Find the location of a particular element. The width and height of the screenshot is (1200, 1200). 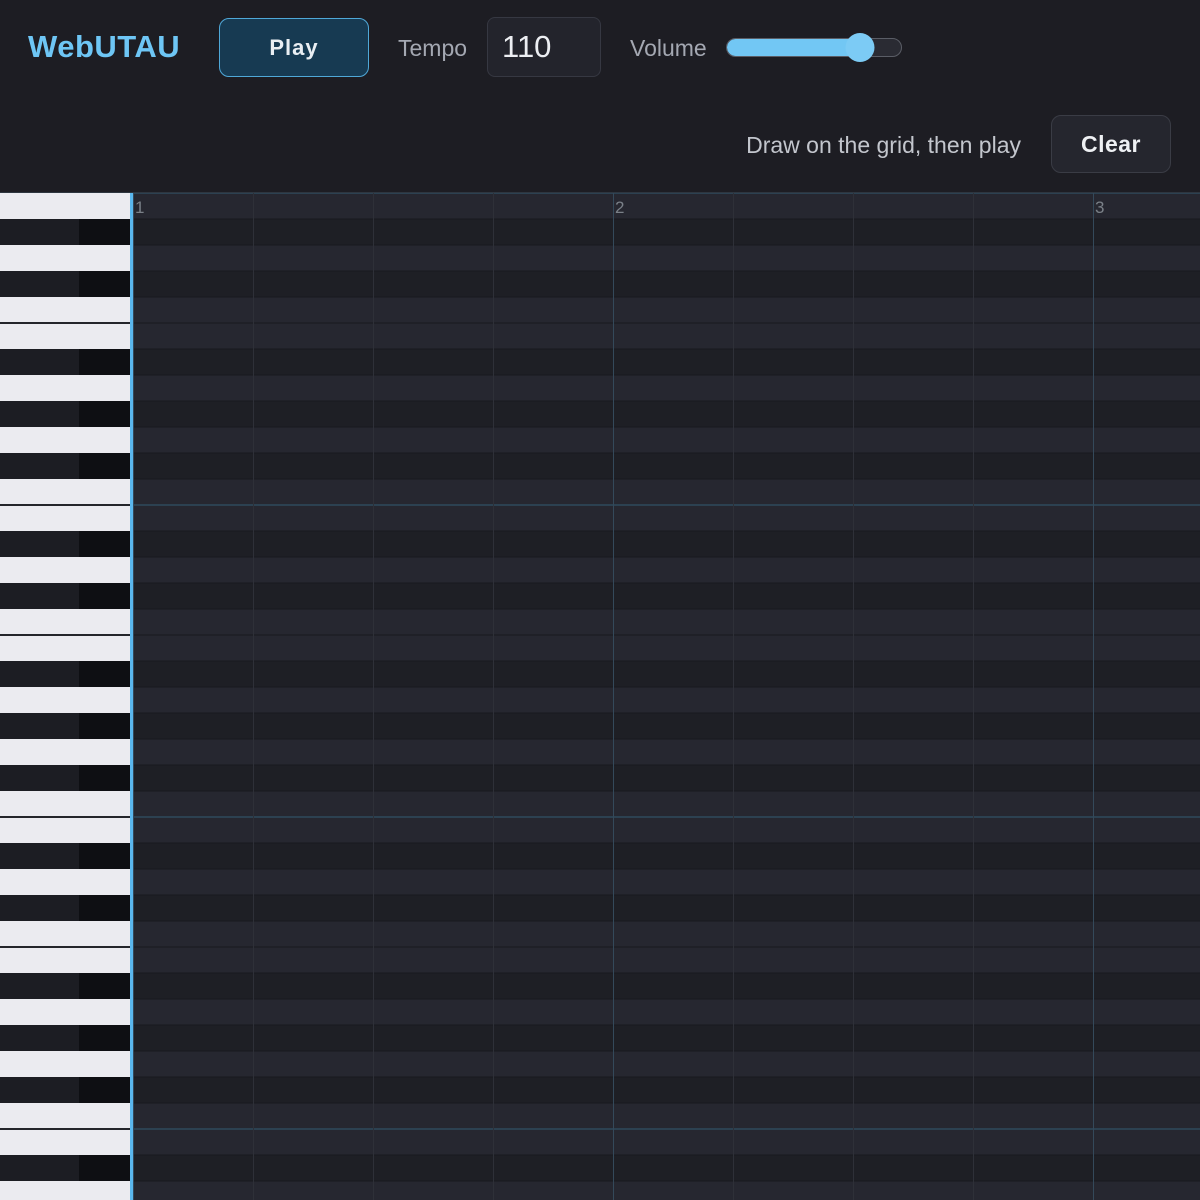

clear-button: Clear is located at coordinates (1111, 144).